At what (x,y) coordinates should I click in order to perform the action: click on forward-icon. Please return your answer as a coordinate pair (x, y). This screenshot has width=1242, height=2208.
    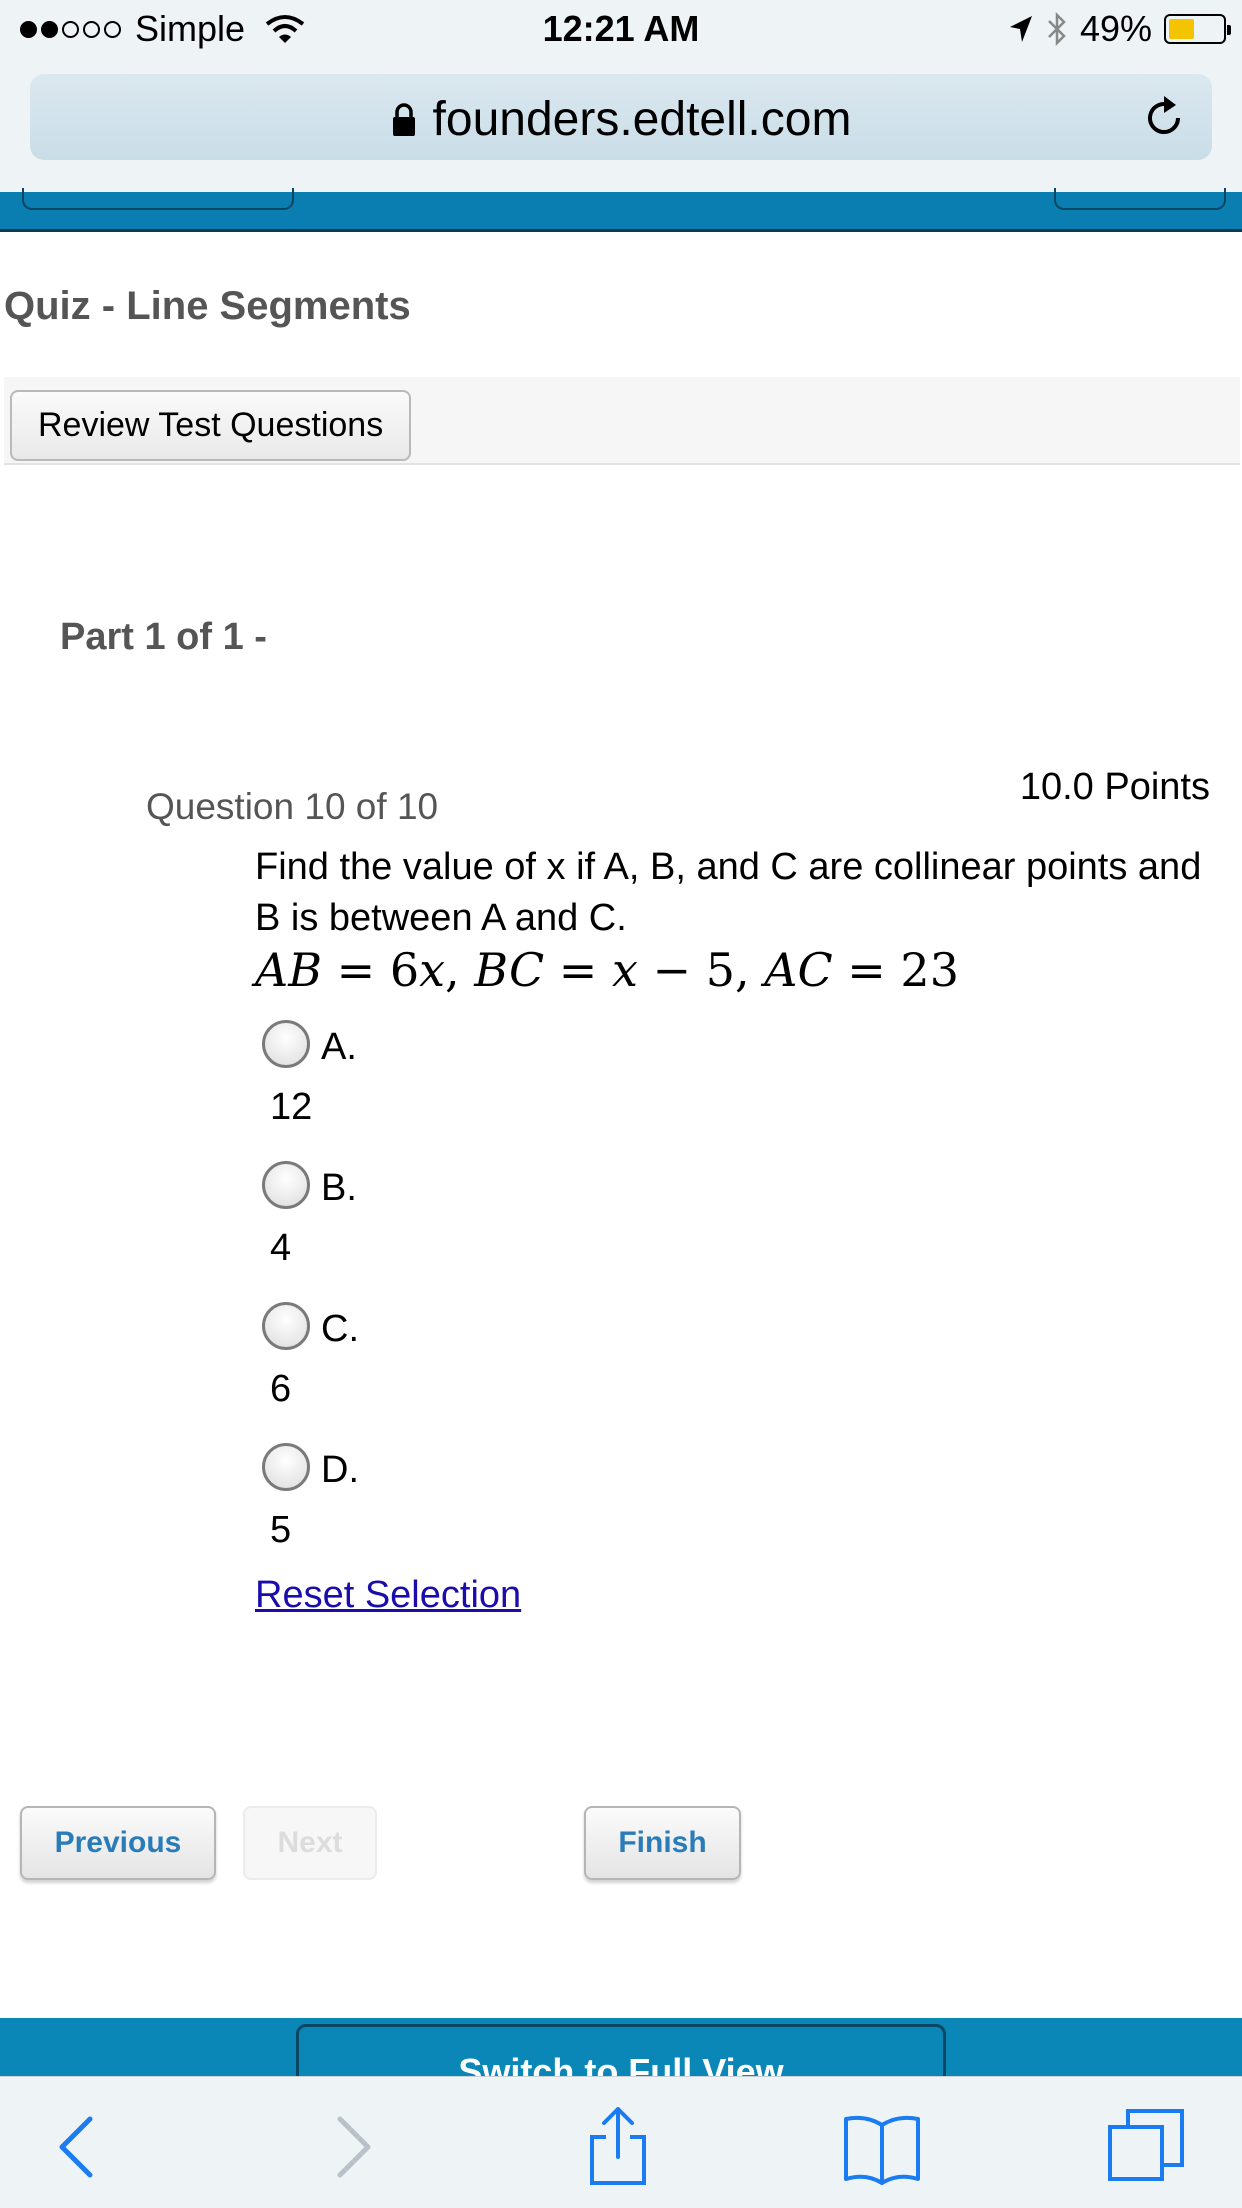
    Looking at the image, I should click on (354, 2147).